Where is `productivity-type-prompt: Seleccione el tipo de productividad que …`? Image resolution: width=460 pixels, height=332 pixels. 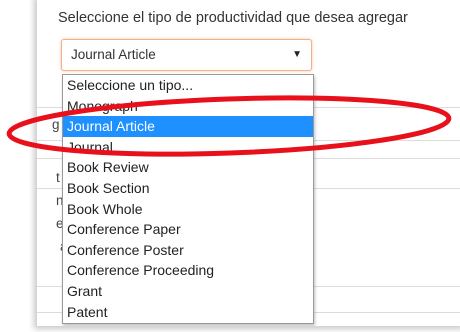 productivity-type-prompt: Seleccione el tipo de productividad que … is located at coordinates (233, 18).